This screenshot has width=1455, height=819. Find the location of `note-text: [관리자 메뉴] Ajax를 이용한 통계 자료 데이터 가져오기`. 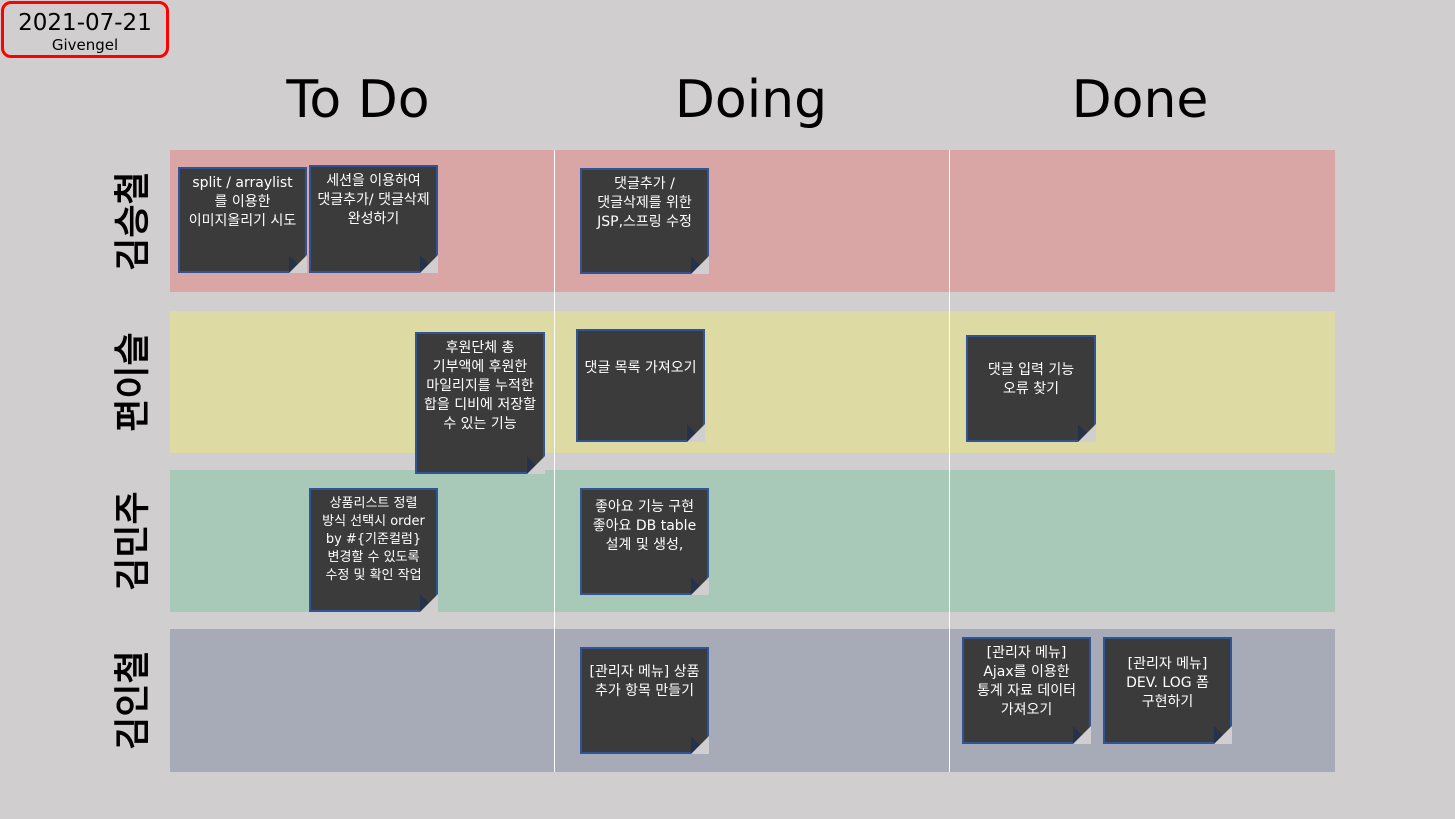

note-text: [관리자 메뉴] Ajax를 이용한 통계 자료 데이터 가져오기 is located at coordinates (1026, 681).